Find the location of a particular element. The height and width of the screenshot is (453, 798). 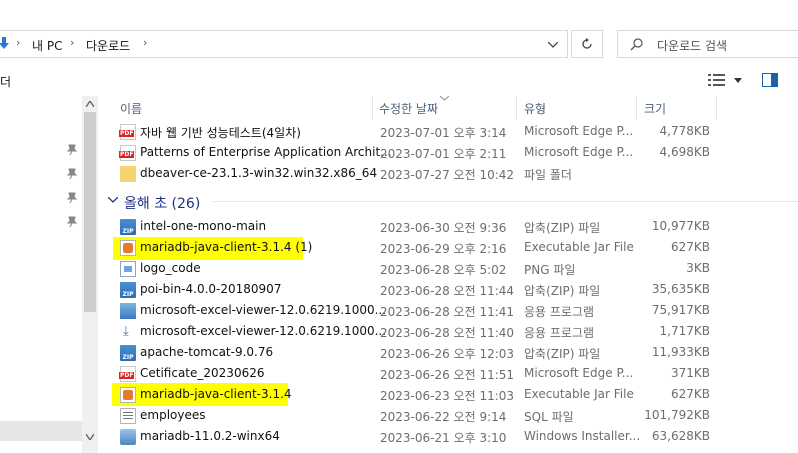

preview-pane-icon is located at coordinates (770, 80).